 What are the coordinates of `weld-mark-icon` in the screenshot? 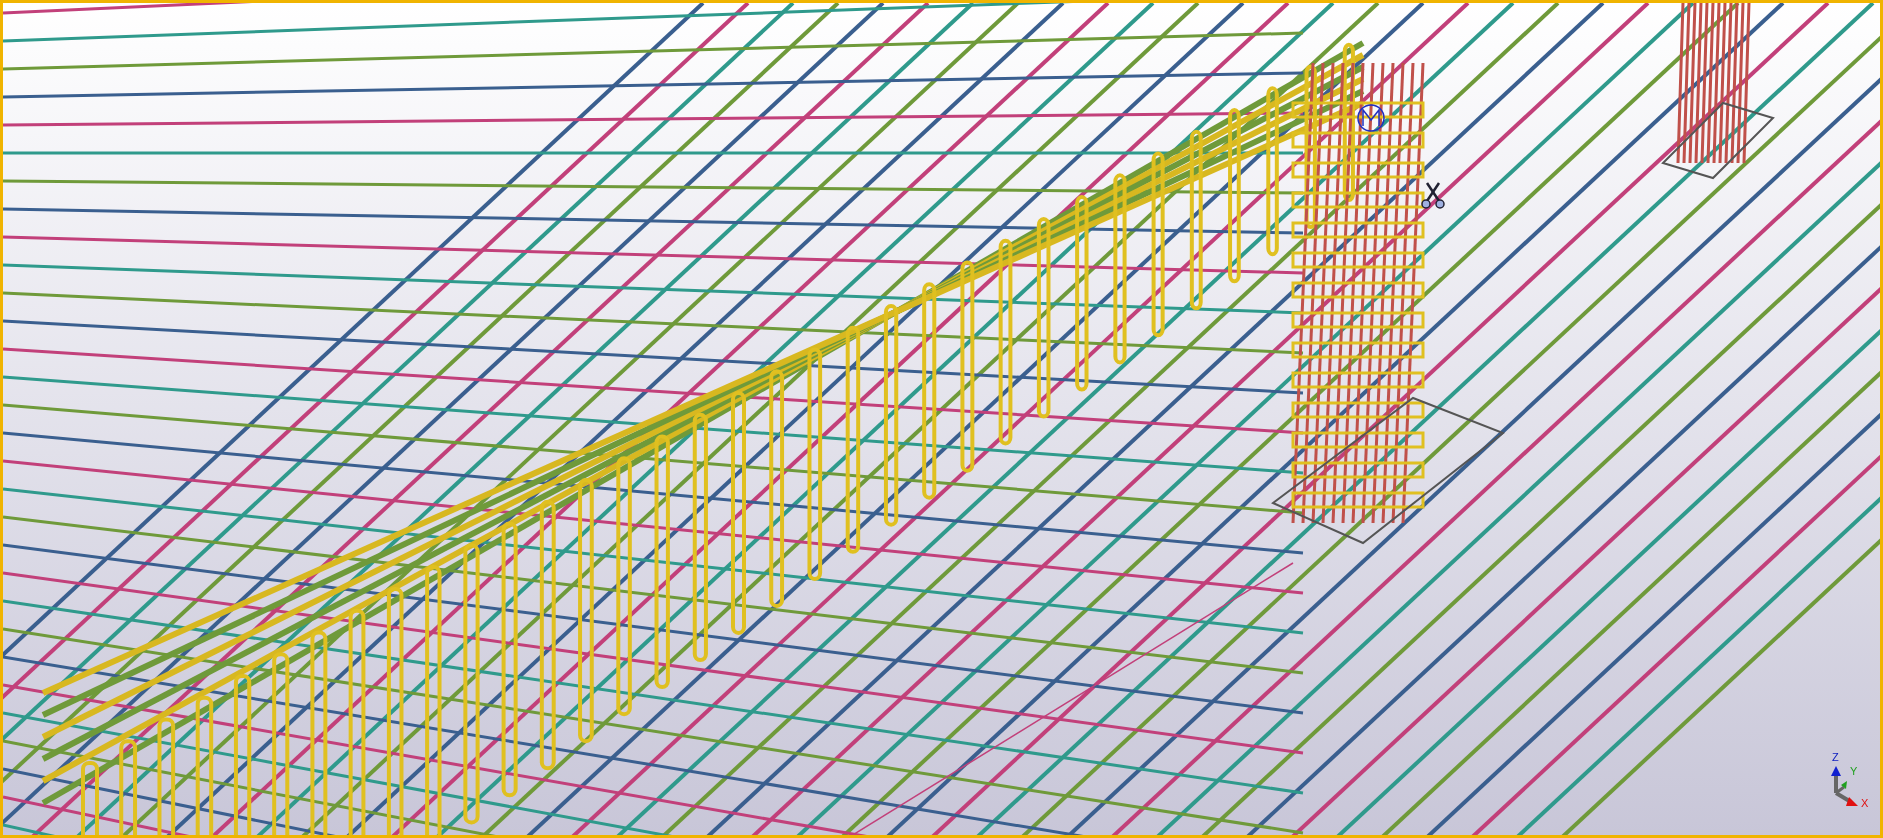 It's located at (1371, 118).